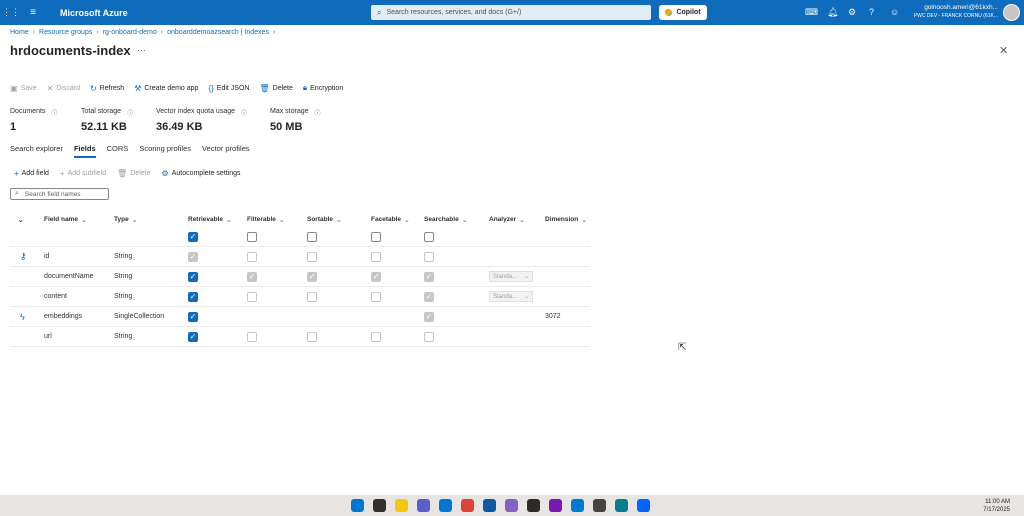 The height and width of the screenshot is (516, 1024). I want to click on waffle-icon: ⋮⋮, so click(11, 12).